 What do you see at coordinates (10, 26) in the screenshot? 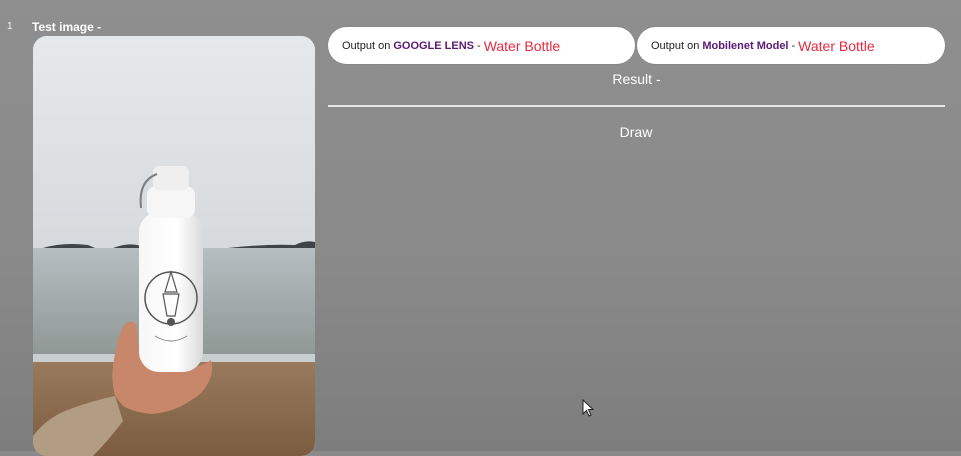
I see `item-index: 1` at bounding box center [10, 26].